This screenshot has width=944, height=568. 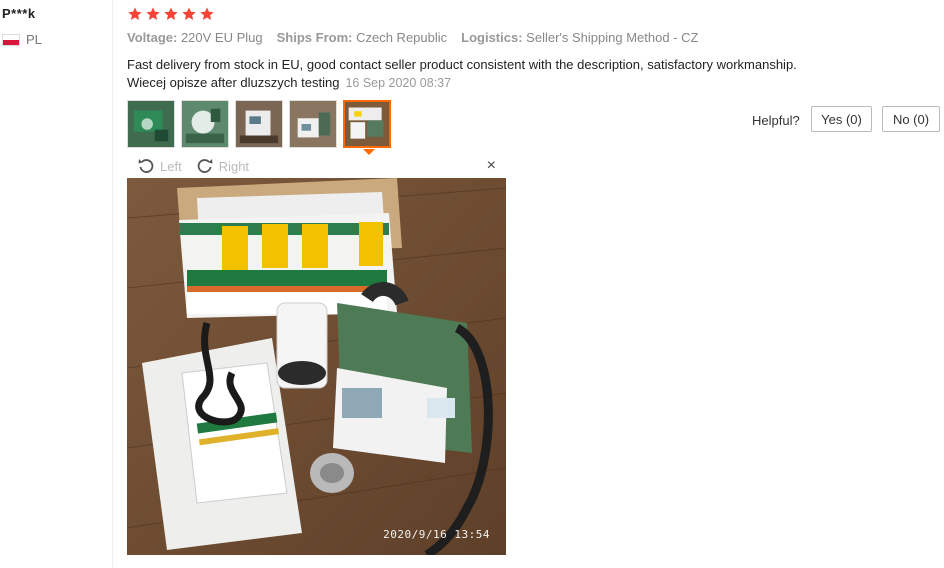 What do you see at coordinates (205, 166) in the screenshot?
I see `rotate-right-icon` at bounding box center [205, 166].